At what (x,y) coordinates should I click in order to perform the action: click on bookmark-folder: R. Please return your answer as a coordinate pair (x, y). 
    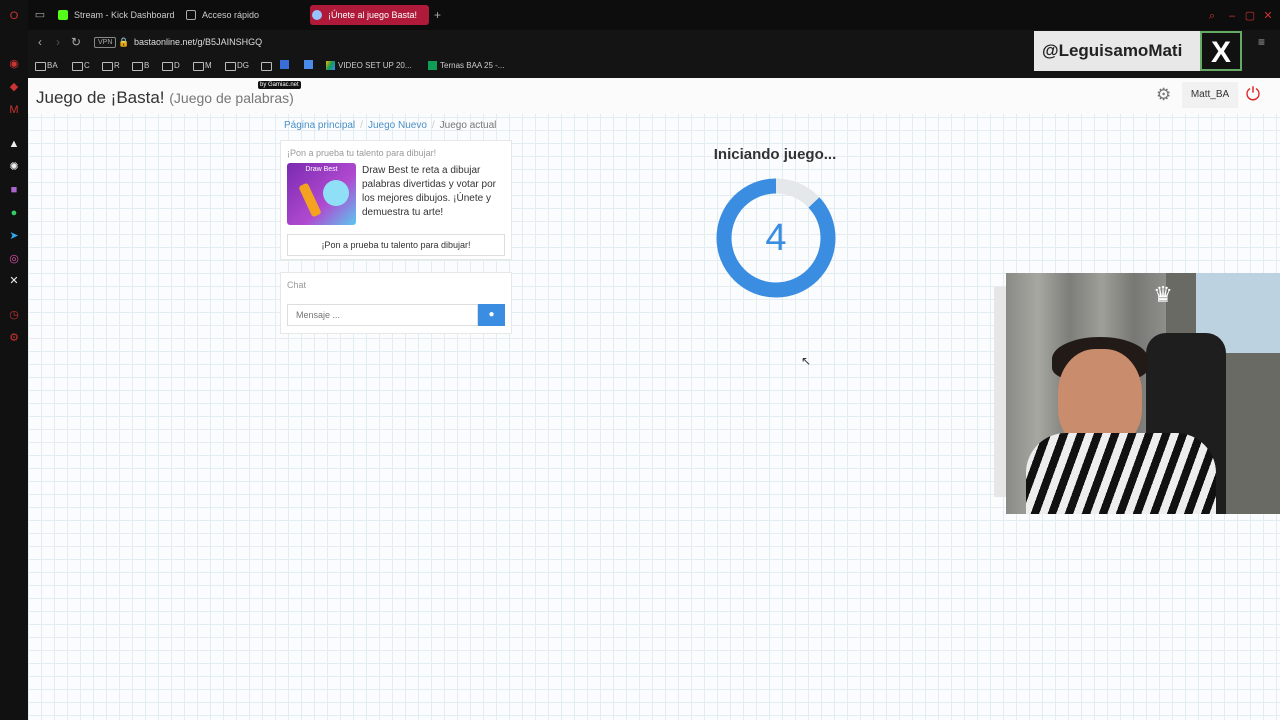
    Looking at the image, I should click on (111, 66).